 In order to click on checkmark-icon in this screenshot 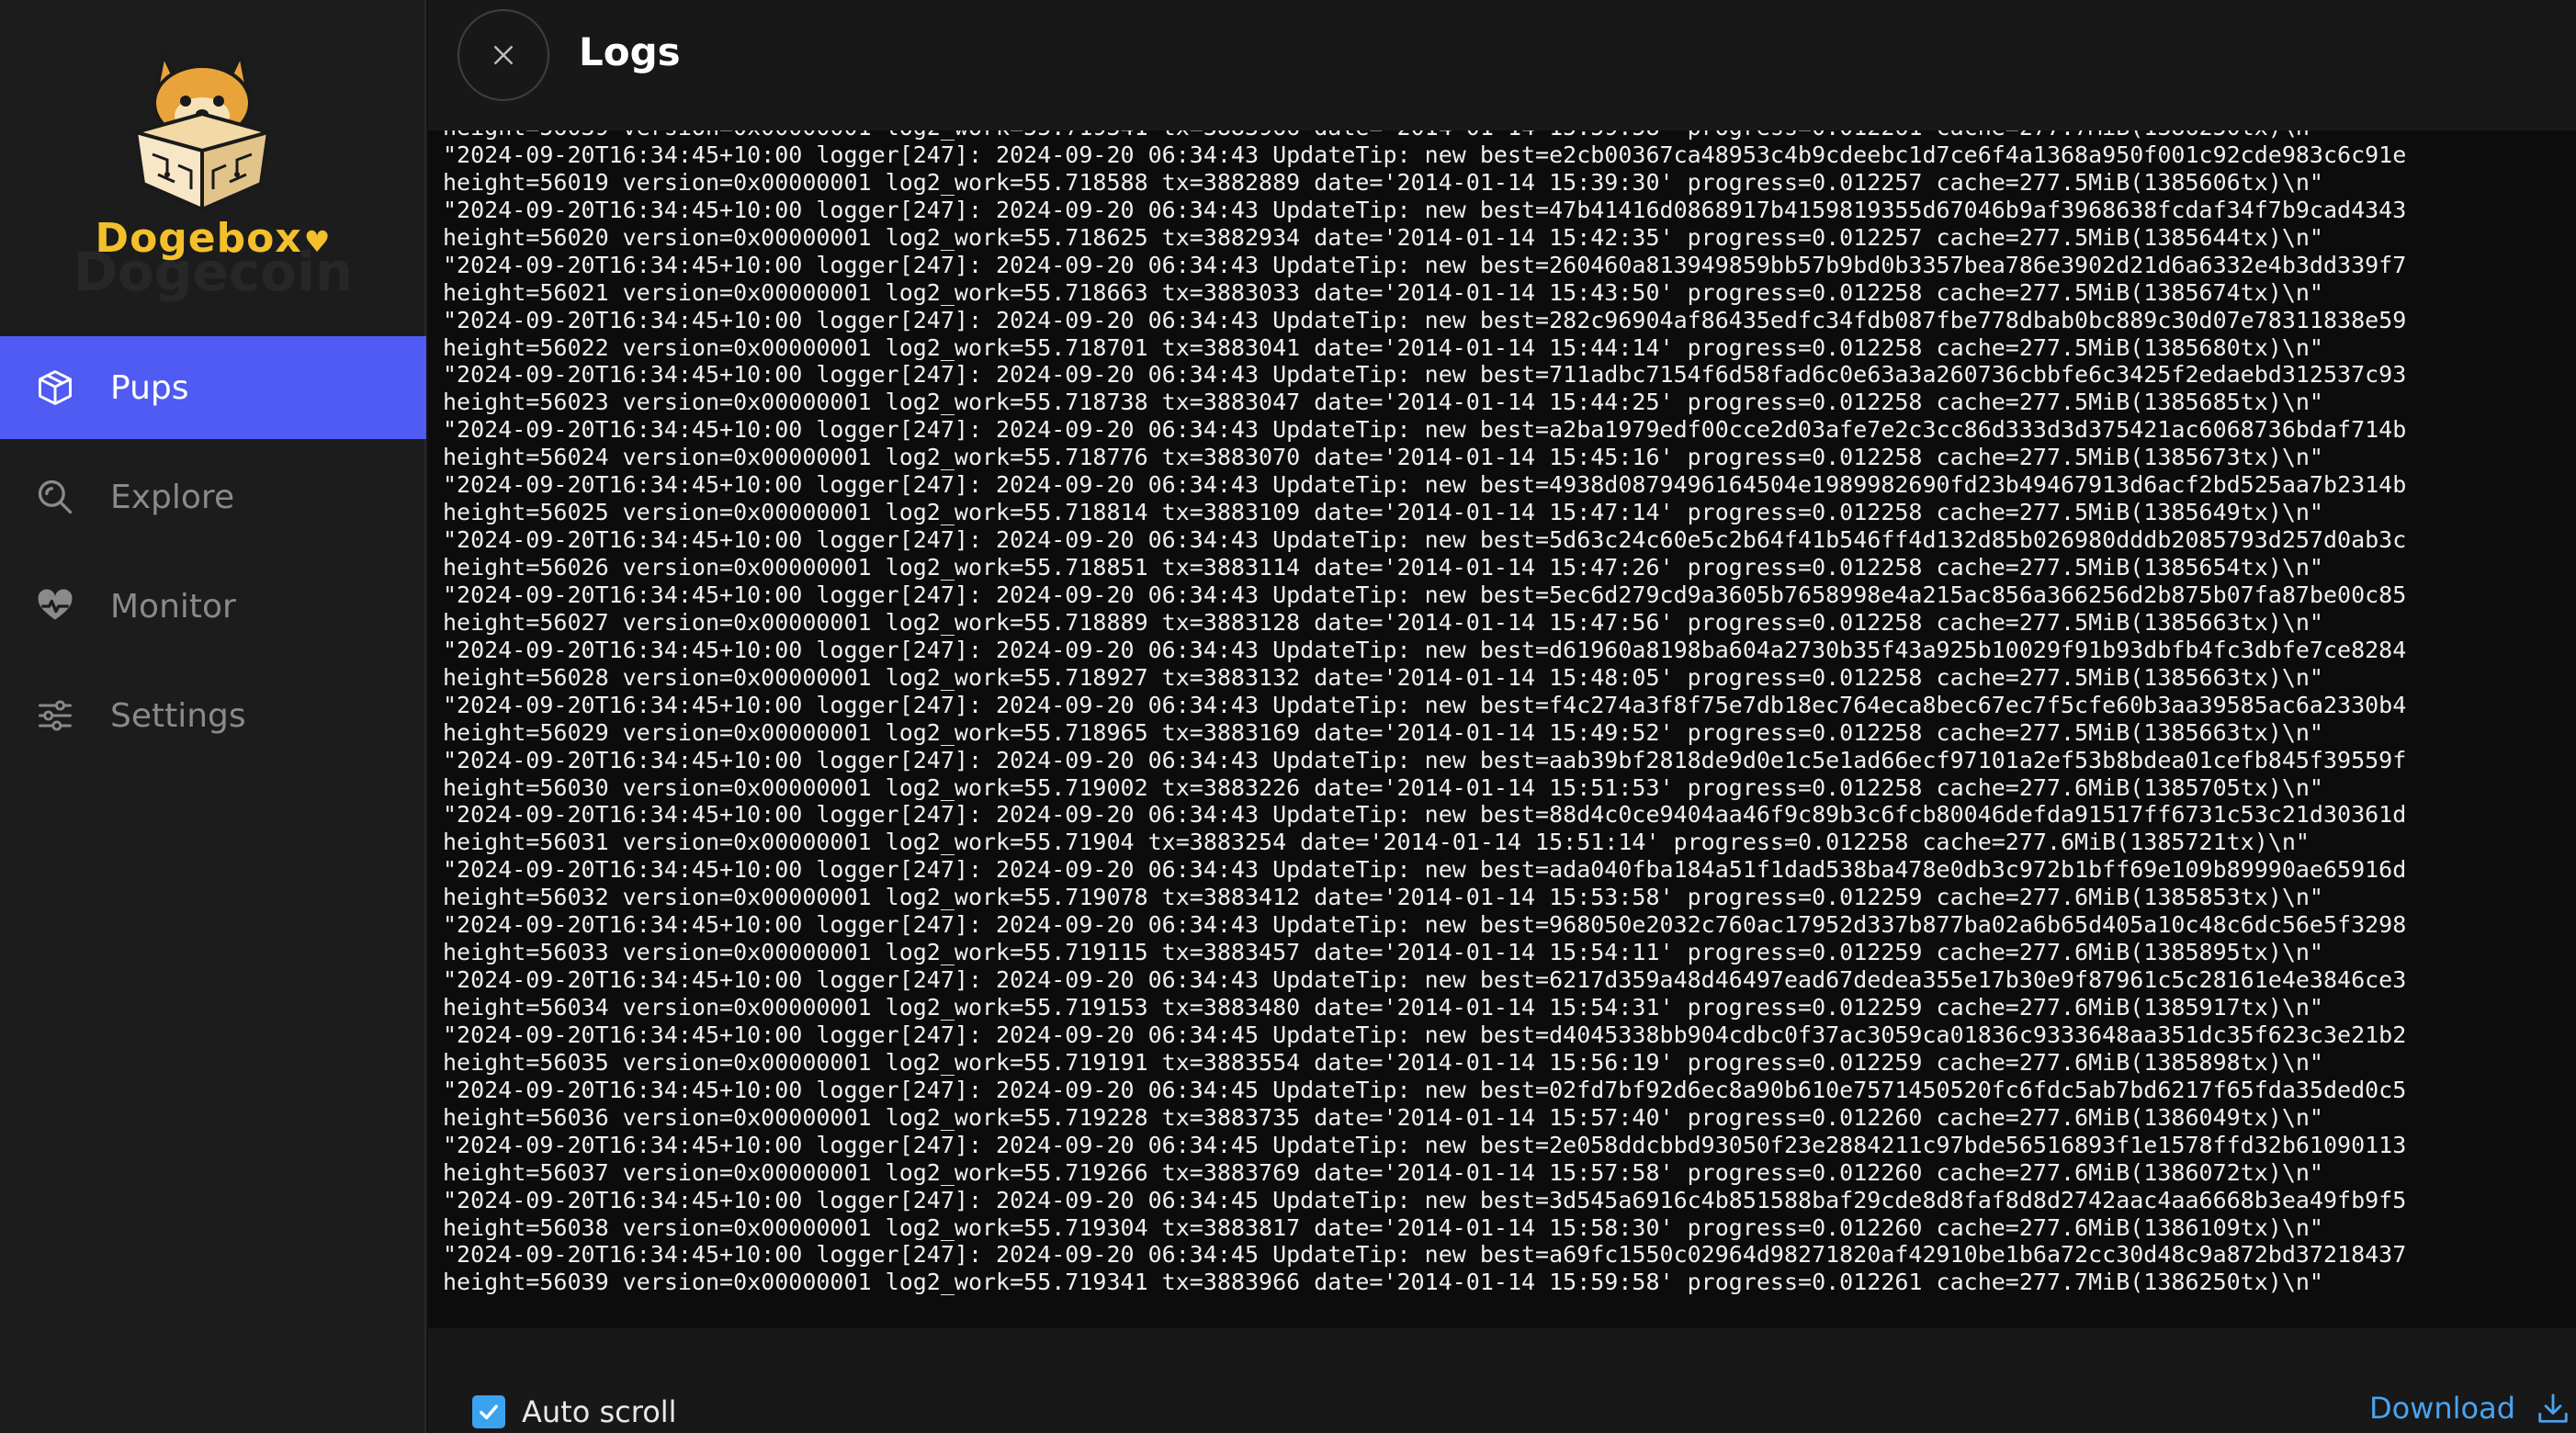, I will do `click(489, 1412)`.